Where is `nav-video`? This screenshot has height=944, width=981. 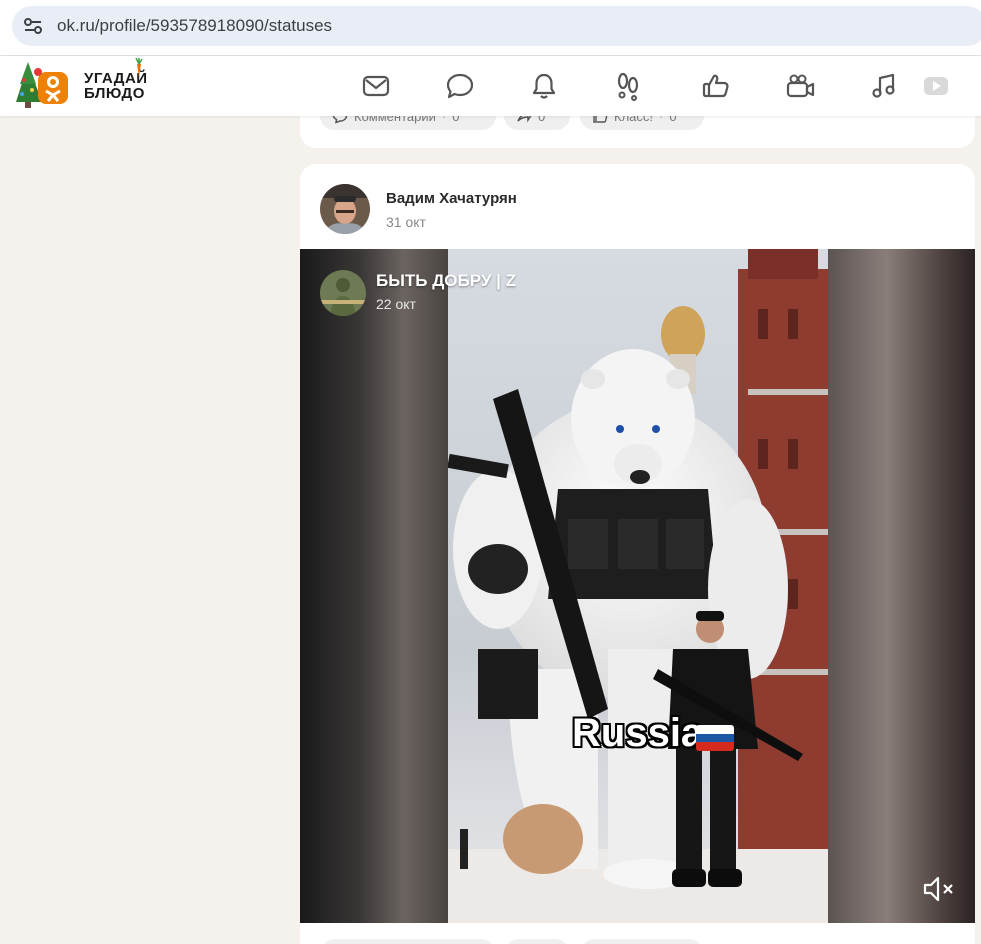 nav-video is located at coordinates (936, 86).